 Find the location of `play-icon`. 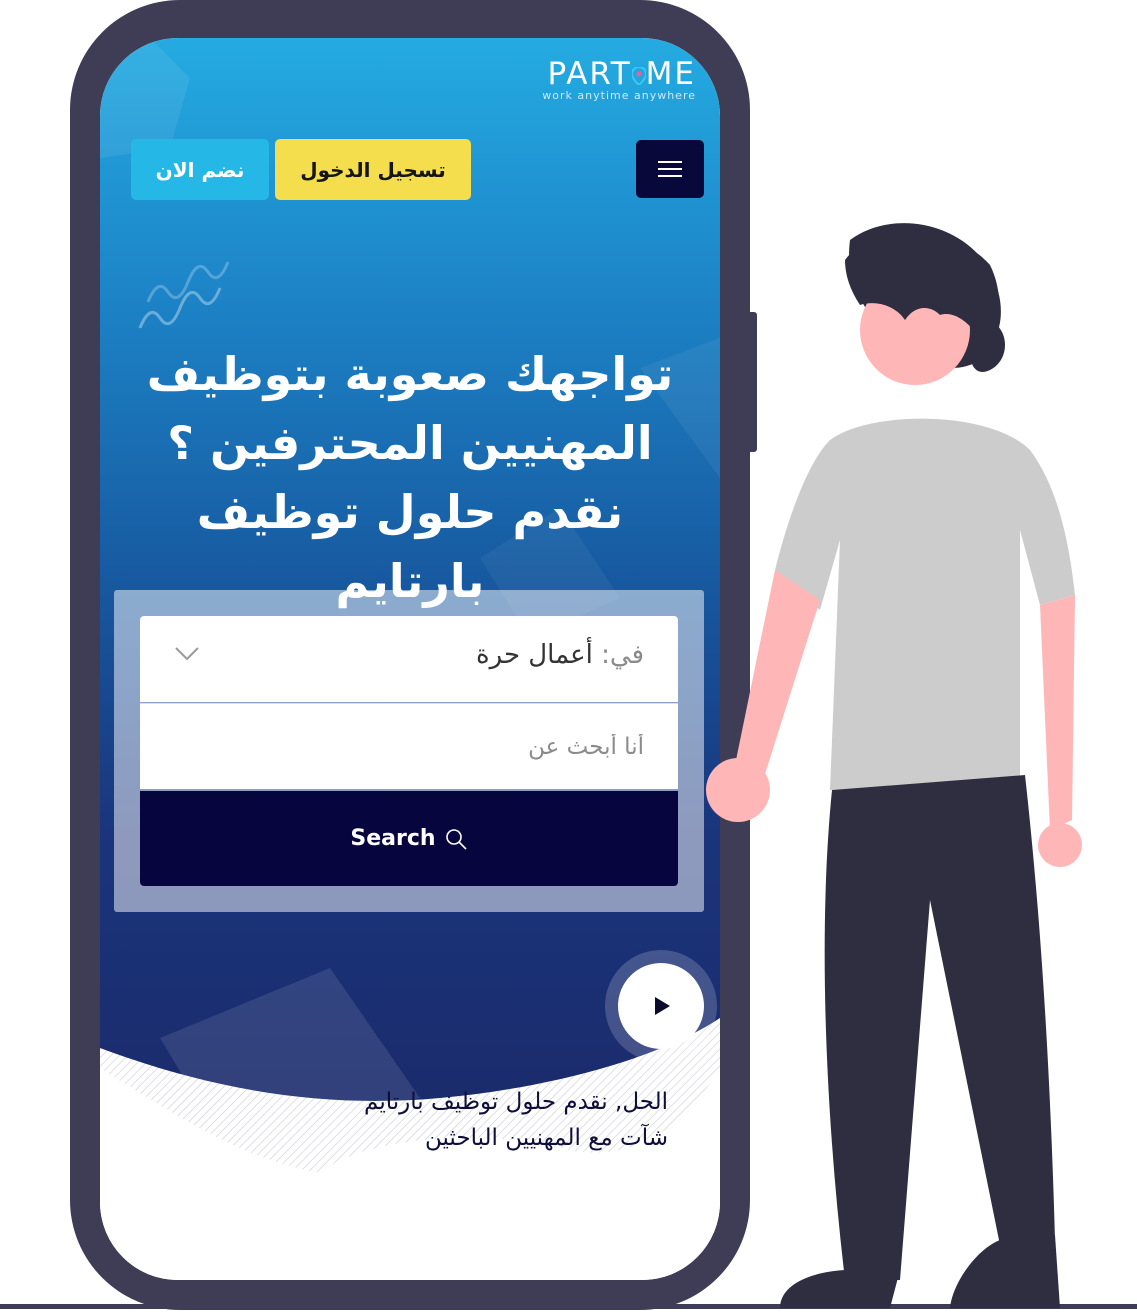

play-icon is located at coordinates (662, 1006).